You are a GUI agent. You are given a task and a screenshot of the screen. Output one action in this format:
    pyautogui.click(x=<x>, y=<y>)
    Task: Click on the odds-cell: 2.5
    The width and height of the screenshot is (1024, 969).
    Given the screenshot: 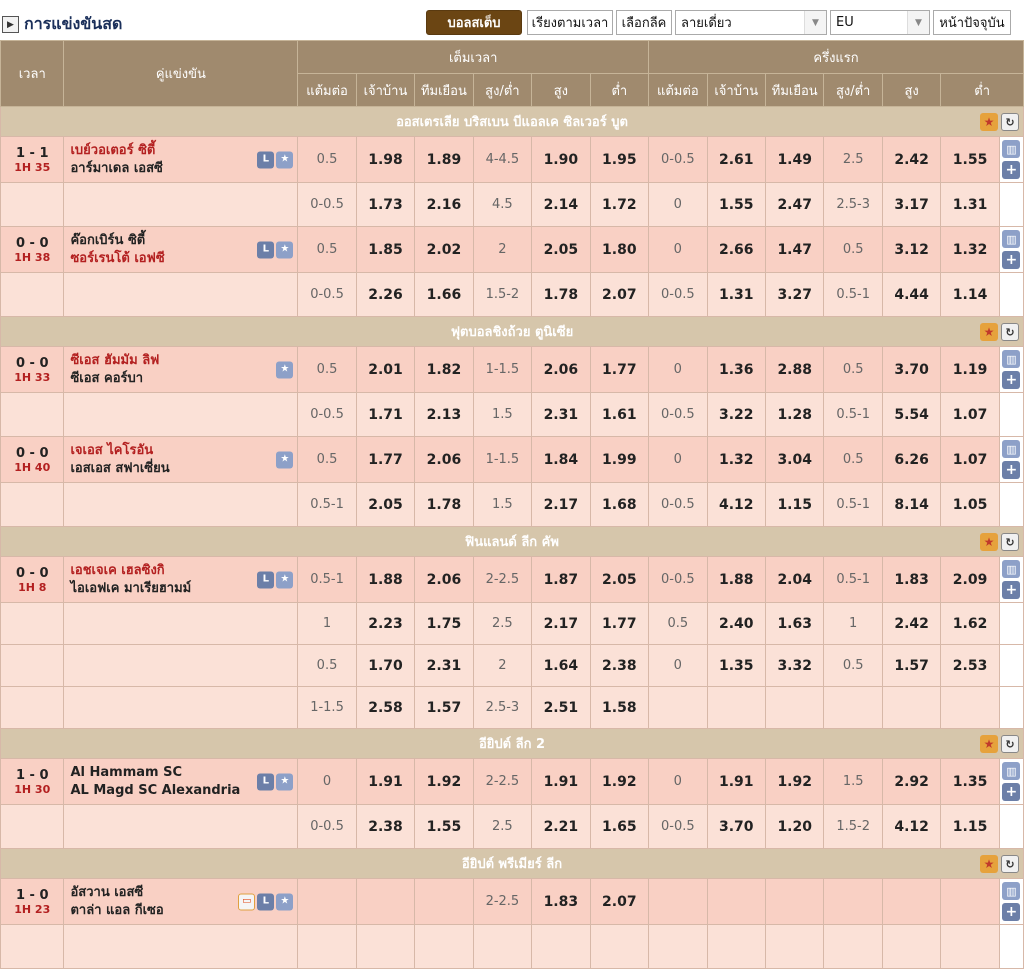 What is the action you would take?
    pyautogui.click(x=502, y=623)
    